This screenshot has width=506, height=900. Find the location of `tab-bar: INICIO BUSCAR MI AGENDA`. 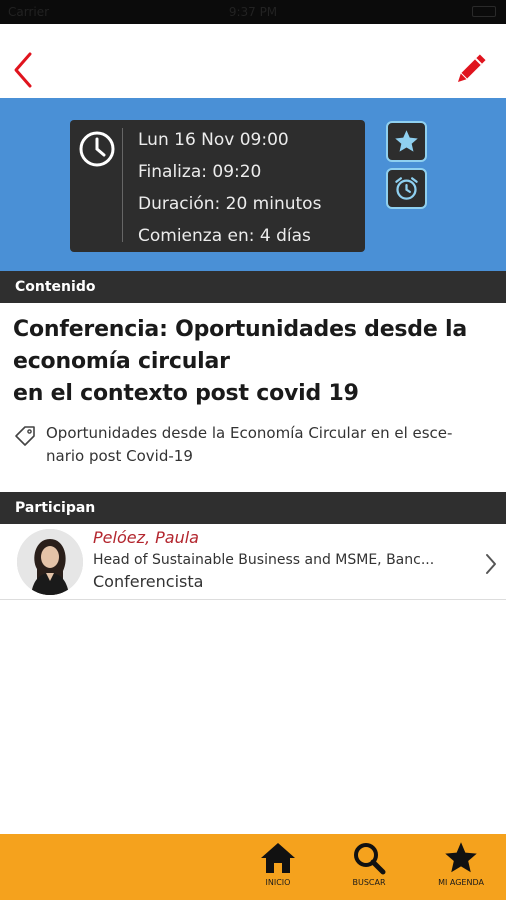

tab-bar: INICIO BUSCAR MI AGENDA is located at coordinates (253, 867).